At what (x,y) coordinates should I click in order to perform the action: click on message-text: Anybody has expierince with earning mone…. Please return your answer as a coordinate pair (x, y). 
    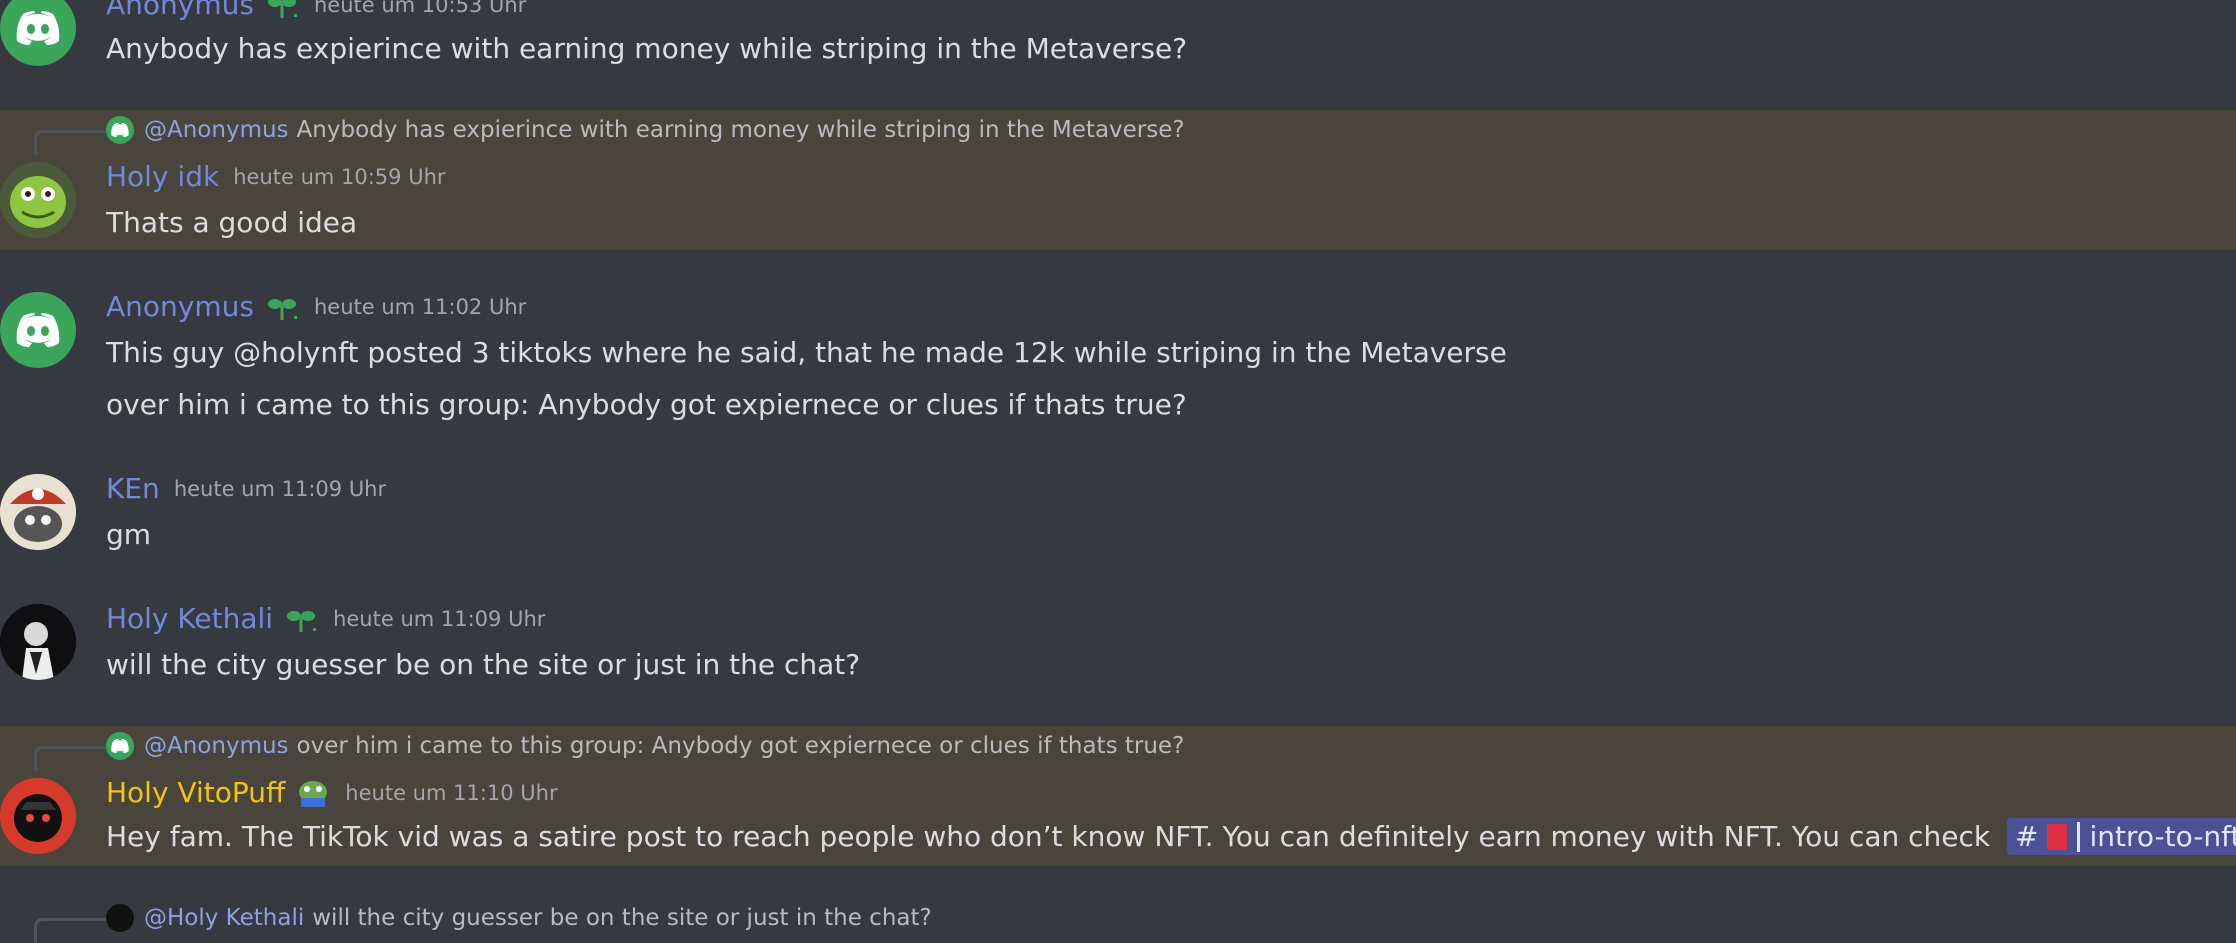
    Looking at the image, I should click on (646, 48).